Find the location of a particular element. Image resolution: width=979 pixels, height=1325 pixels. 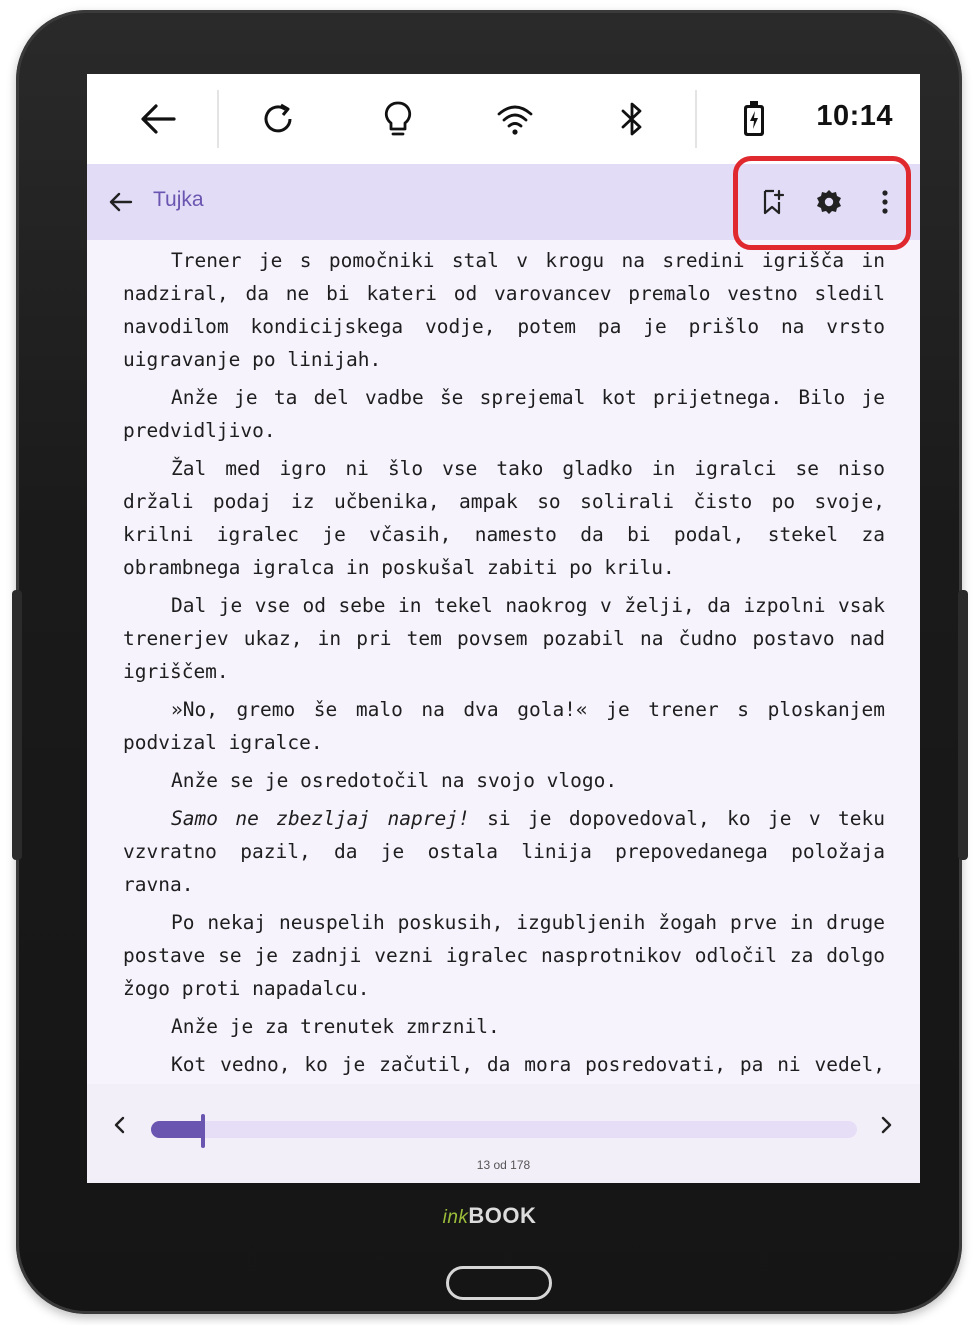

side-button-right is located at coordinates (963, 725).